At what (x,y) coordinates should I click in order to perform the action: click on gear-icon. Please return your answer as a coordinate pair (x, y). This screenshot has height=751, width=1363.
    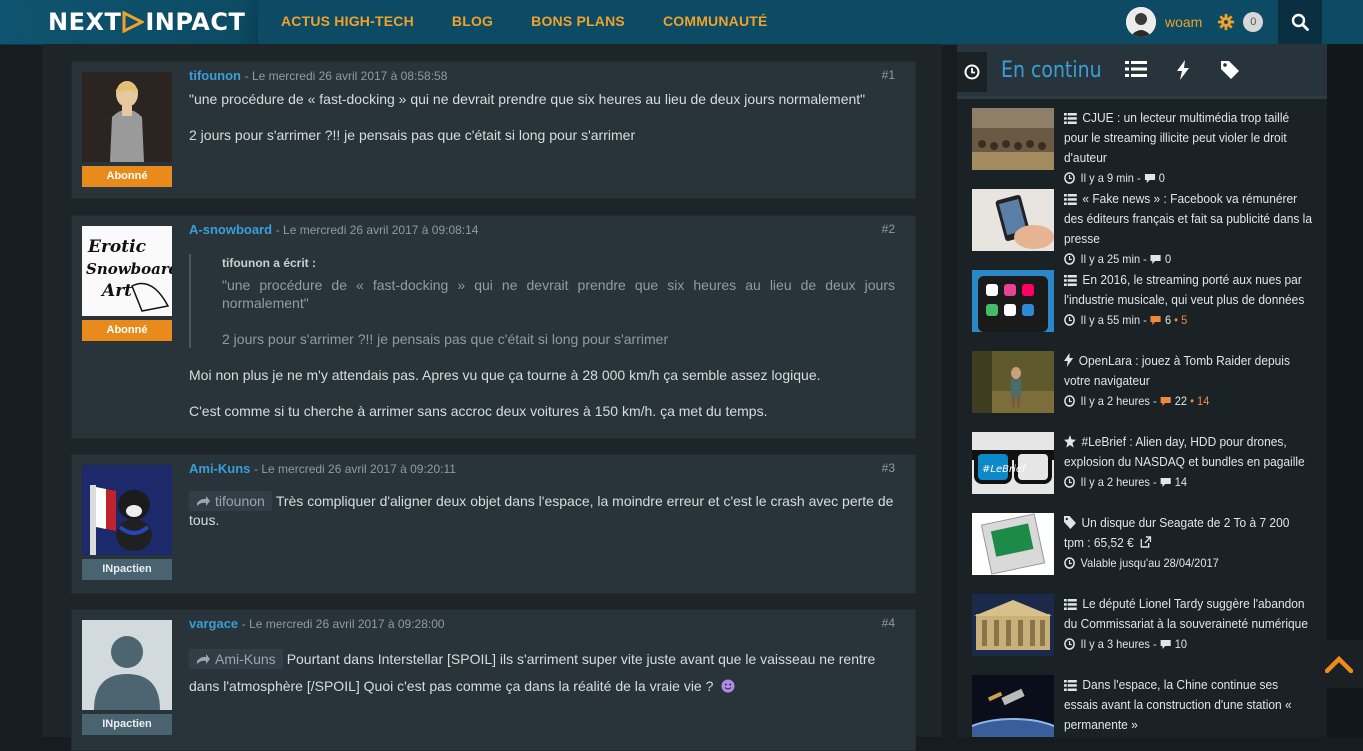
    Looking at the image, I should click on (1226, 22).